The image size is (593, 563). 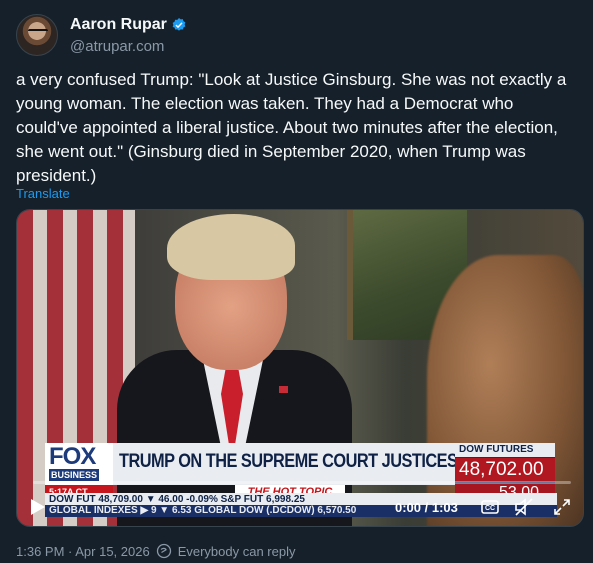 I want to click on tweet-timestamp: 1:36 PM · Apr 15, 2026, so click(x=83, y=551).